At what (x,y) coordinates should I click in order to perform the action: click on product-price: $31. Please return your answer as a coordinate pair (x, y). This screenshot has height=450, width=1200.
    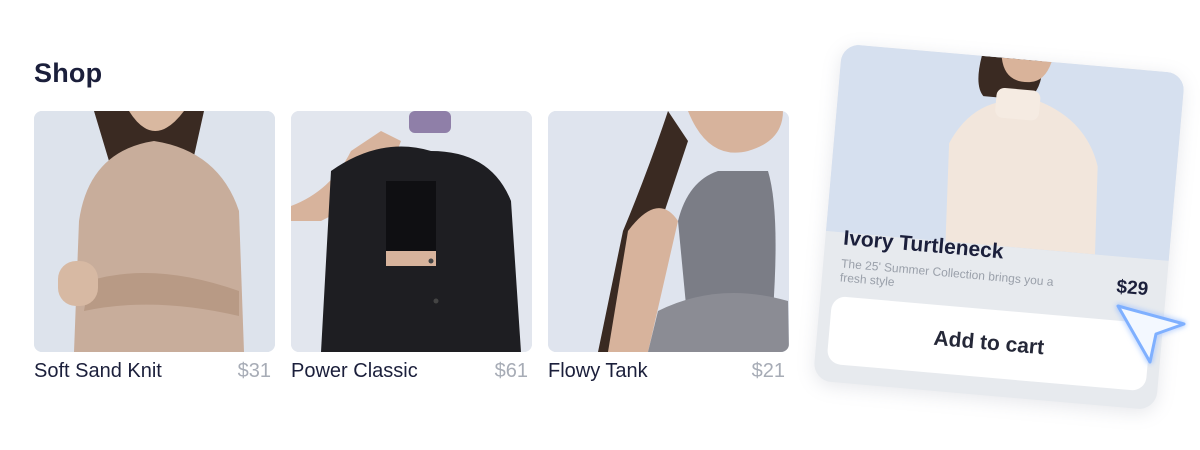
    Looking at the image, I should click on (254, 371).